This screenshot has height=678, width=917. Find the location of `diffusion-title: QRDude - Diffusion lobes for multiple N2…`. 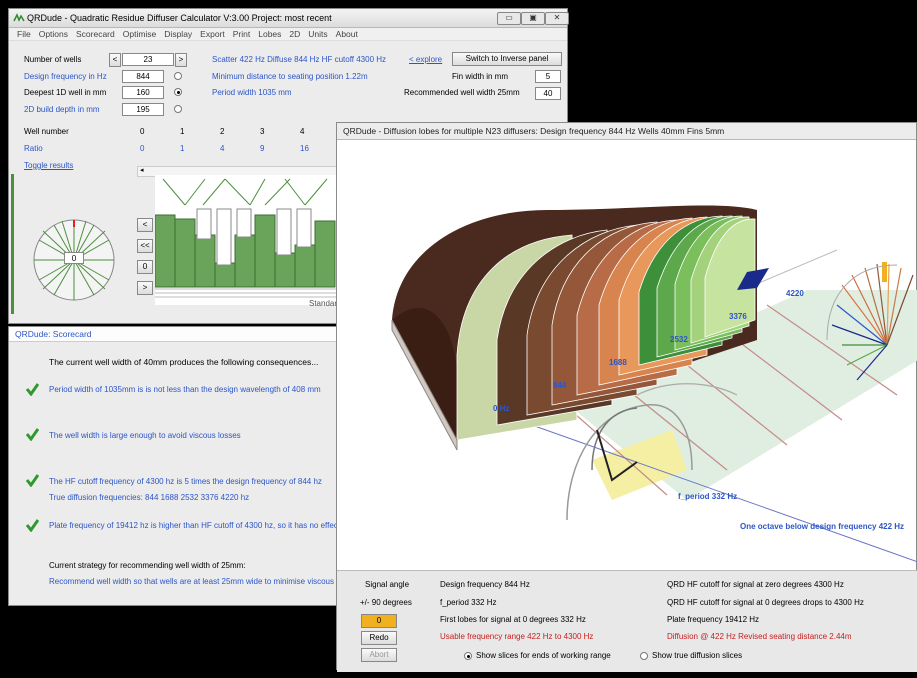

diffusion-title: QRDude - Diffusion lobes for multiple N2… is located at coordinates (626, 131).